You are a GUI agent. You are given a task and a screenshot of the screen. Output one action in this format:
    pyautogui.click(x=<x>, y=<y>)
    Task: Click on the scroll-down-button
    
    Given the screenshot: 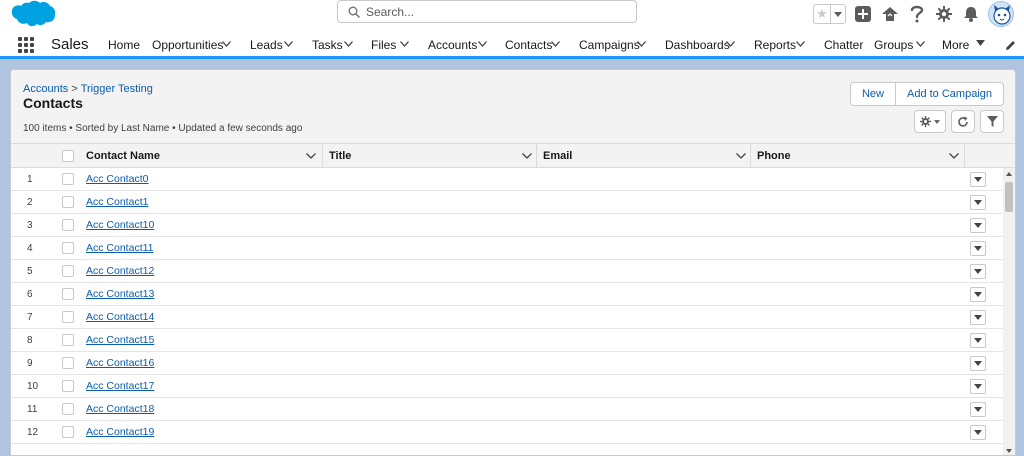 What is the action you would take?
    pyautogui.click(x=1009, y=450)
    